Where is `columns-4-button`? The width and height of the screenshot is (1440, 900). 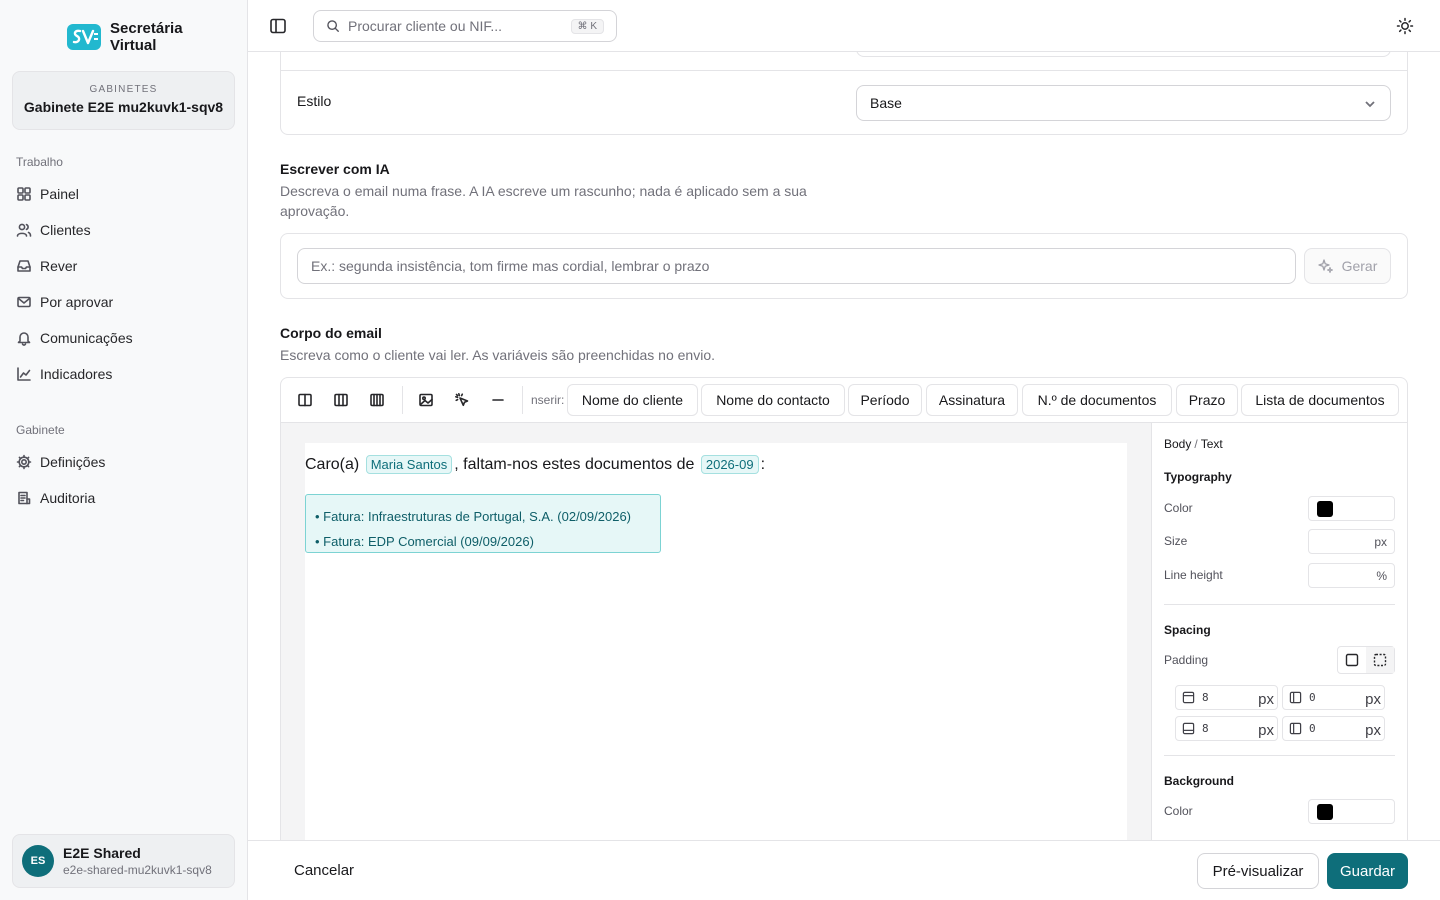
columns-4-button is located at coordinates (377, 400).